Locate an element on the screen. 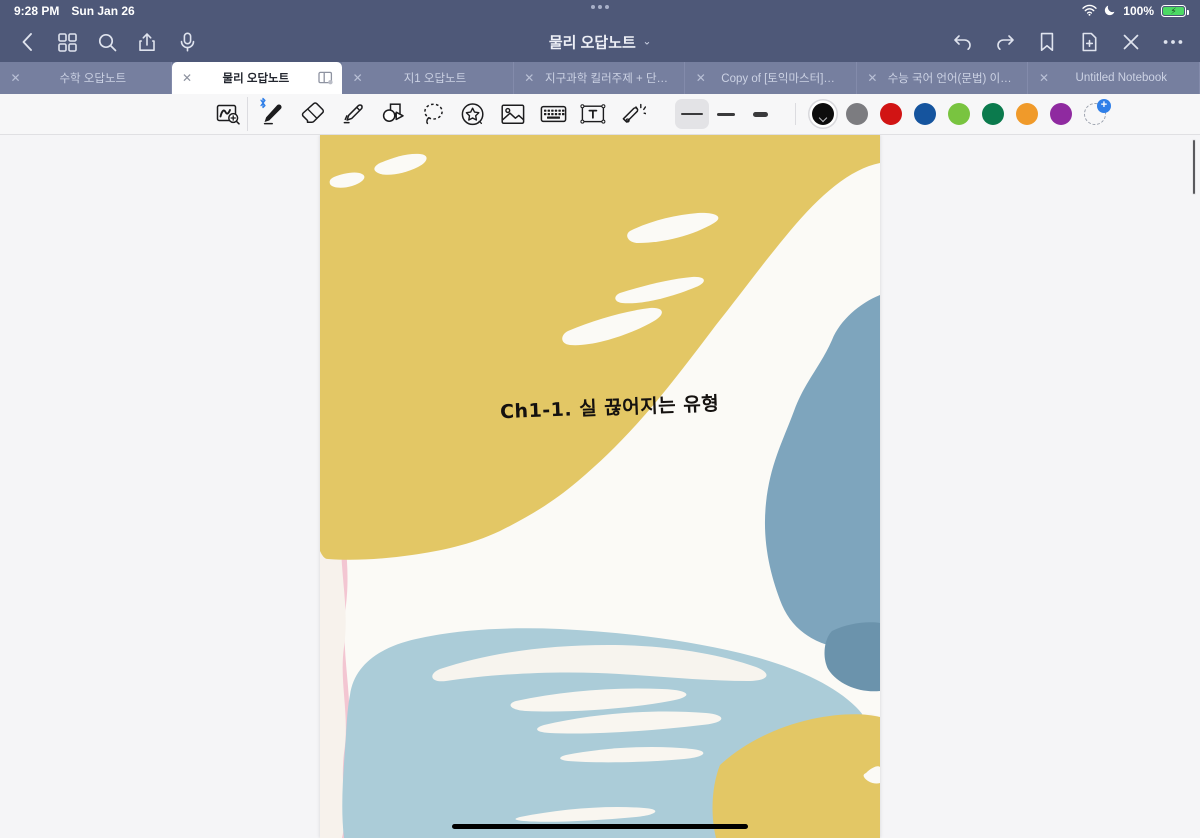  tool-group is located at coordinates (430, 114).